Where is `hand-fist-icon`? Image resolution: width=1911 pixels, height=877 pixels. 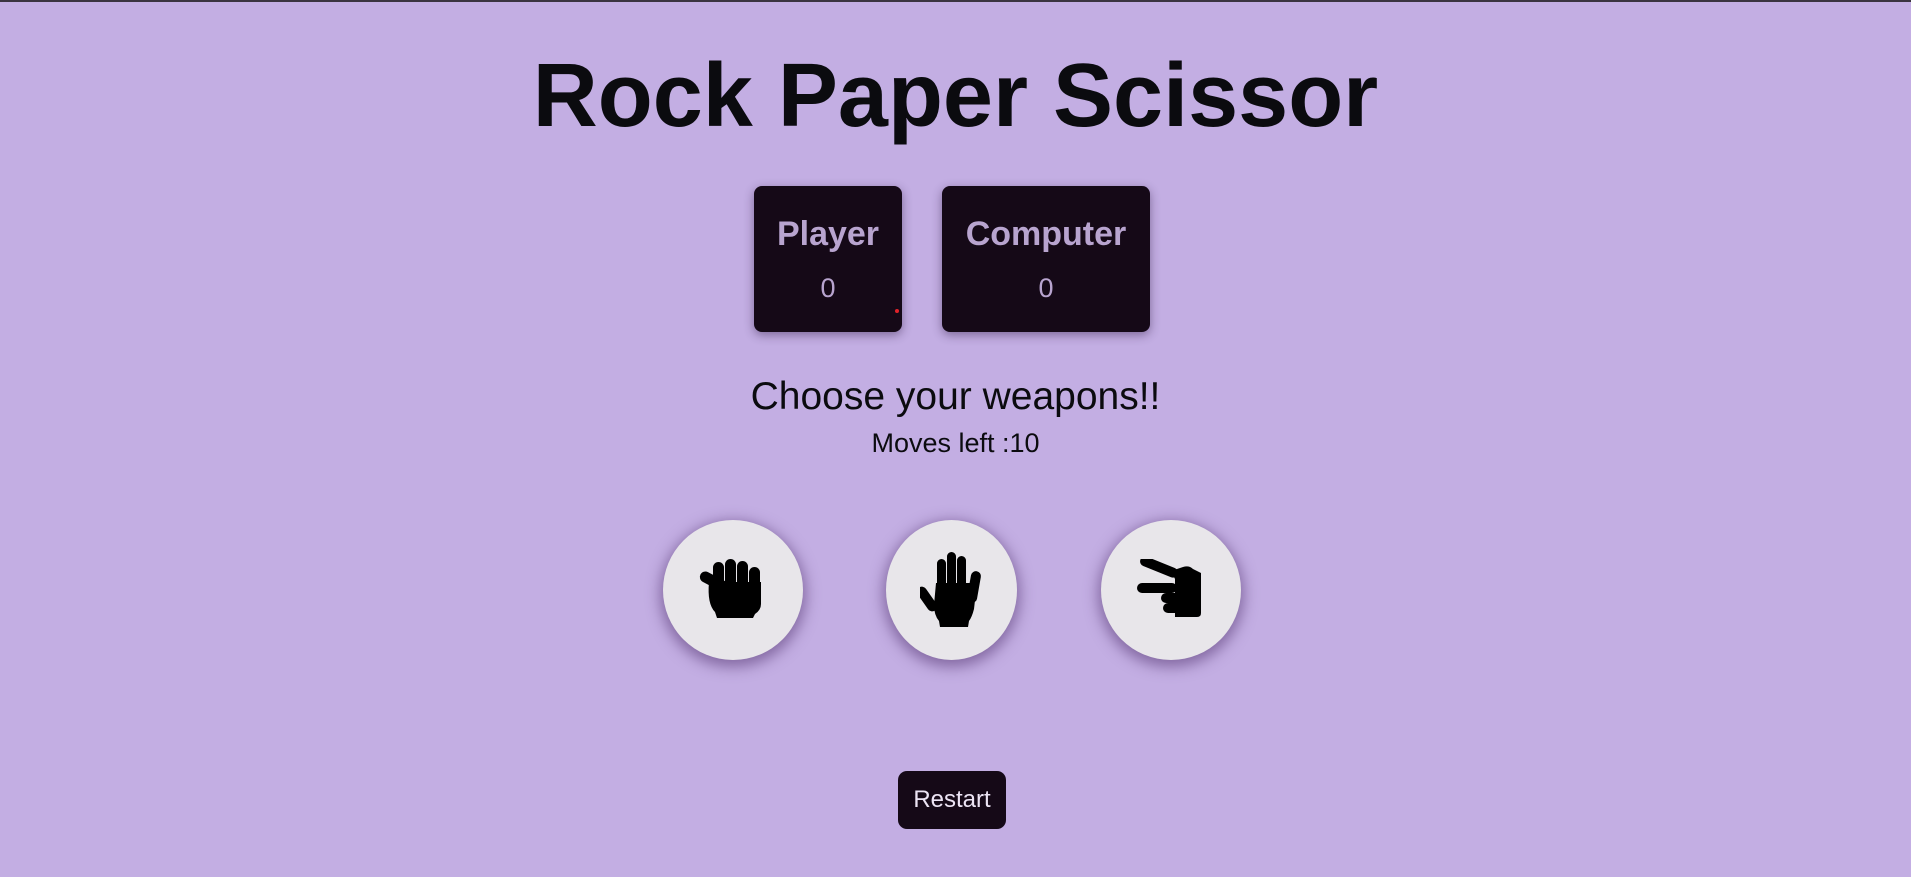 hand-fist-icon is located at coordinates (730, 588).